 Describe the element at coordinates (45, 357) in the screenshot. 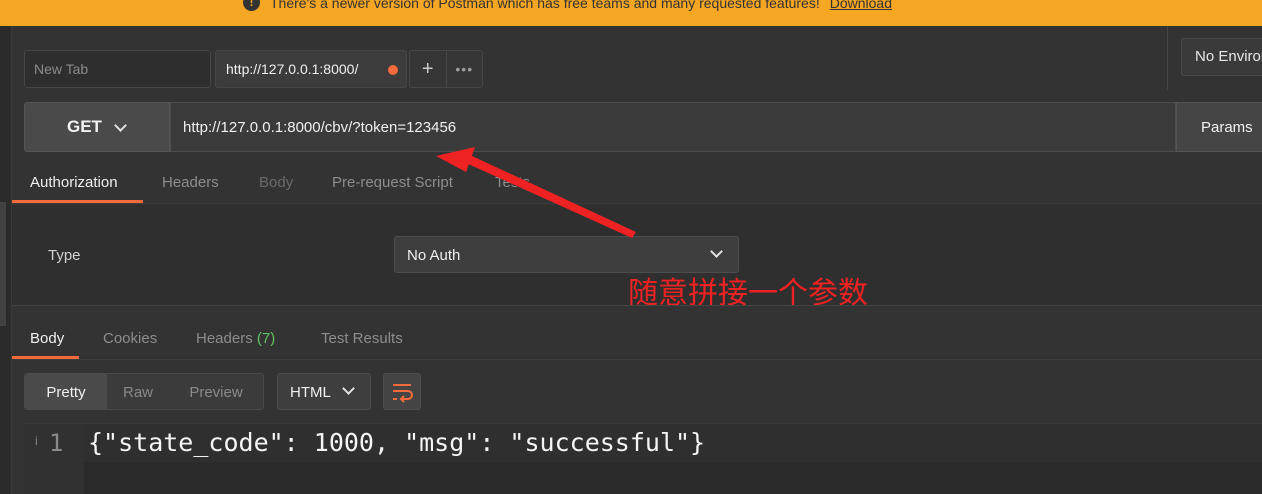

I see `active-response-tab-indicator` at that location.